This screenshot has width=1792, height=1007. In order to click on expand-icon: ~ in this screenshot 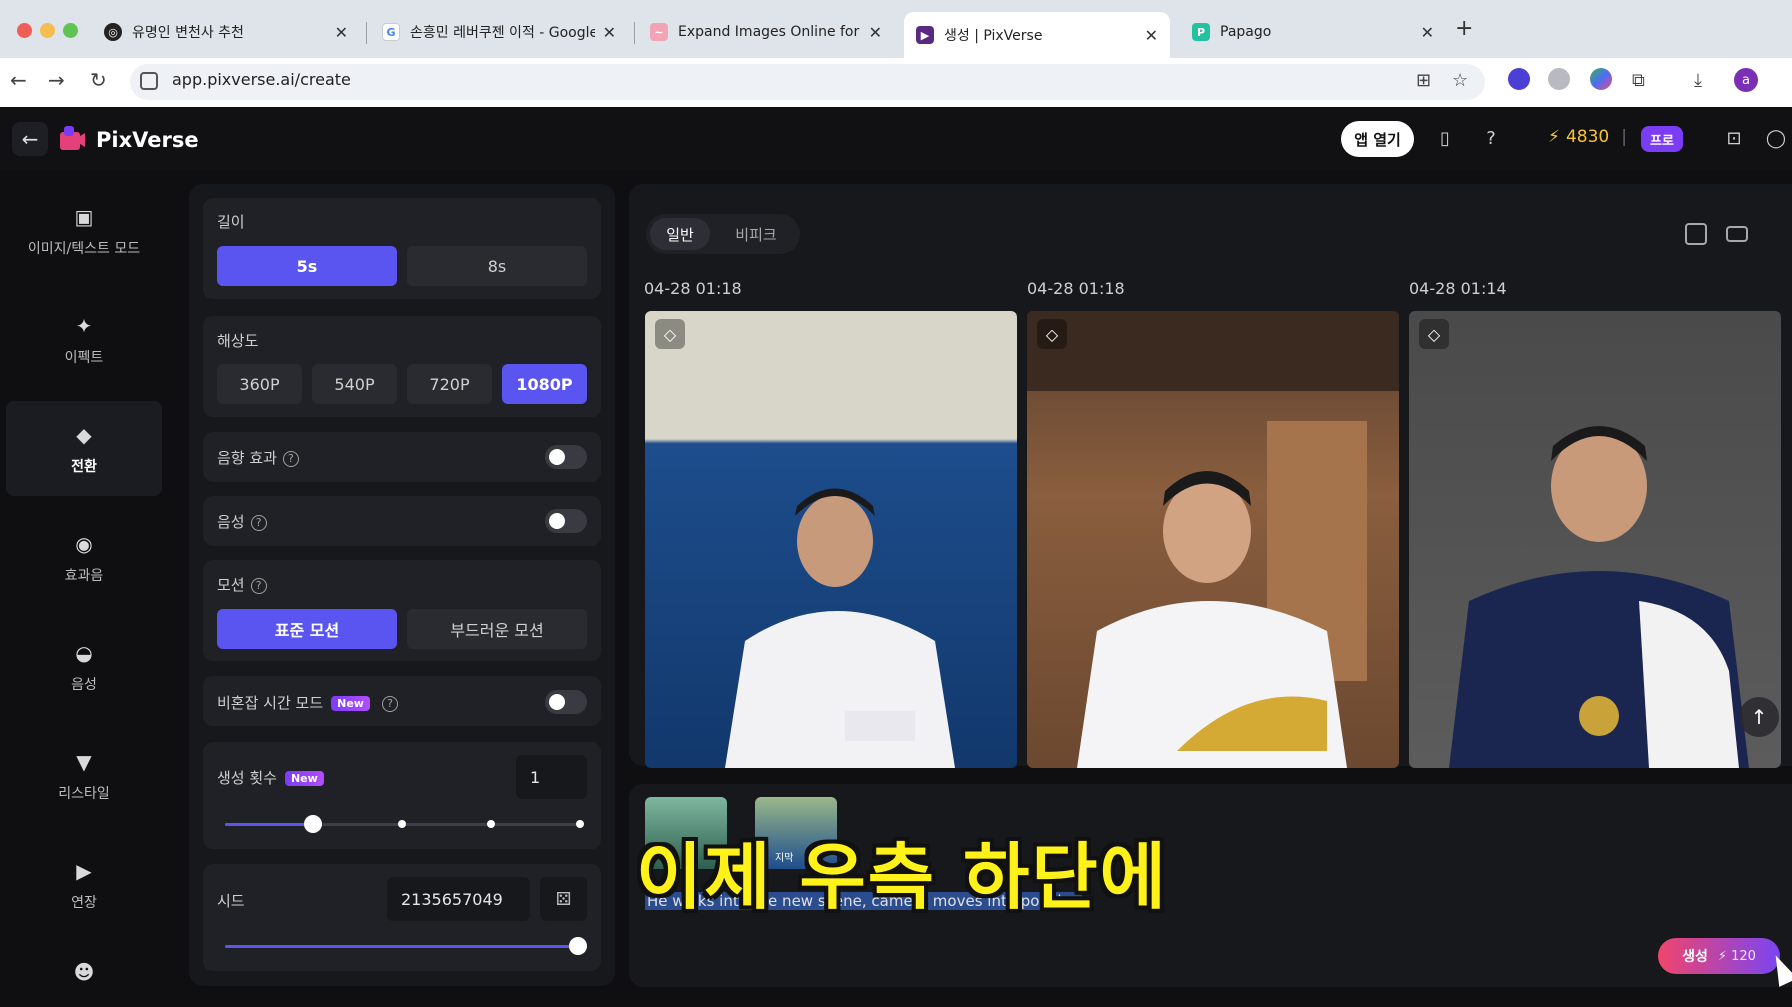, I will do `click(659, 32)`.